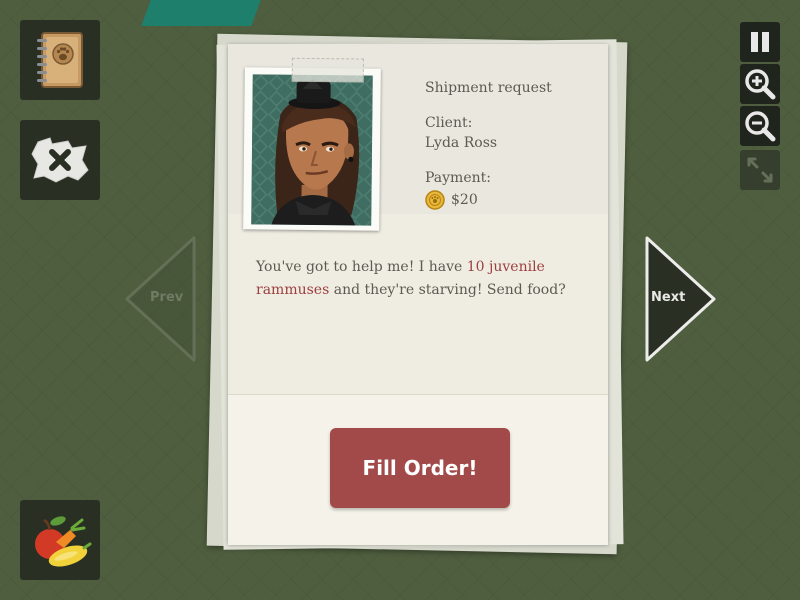 The image size is (800, 600). What do you see at coordinates (458, 178) in the screenshot?
I see `payment-label: Payment:` at bounding box center [458, 178].